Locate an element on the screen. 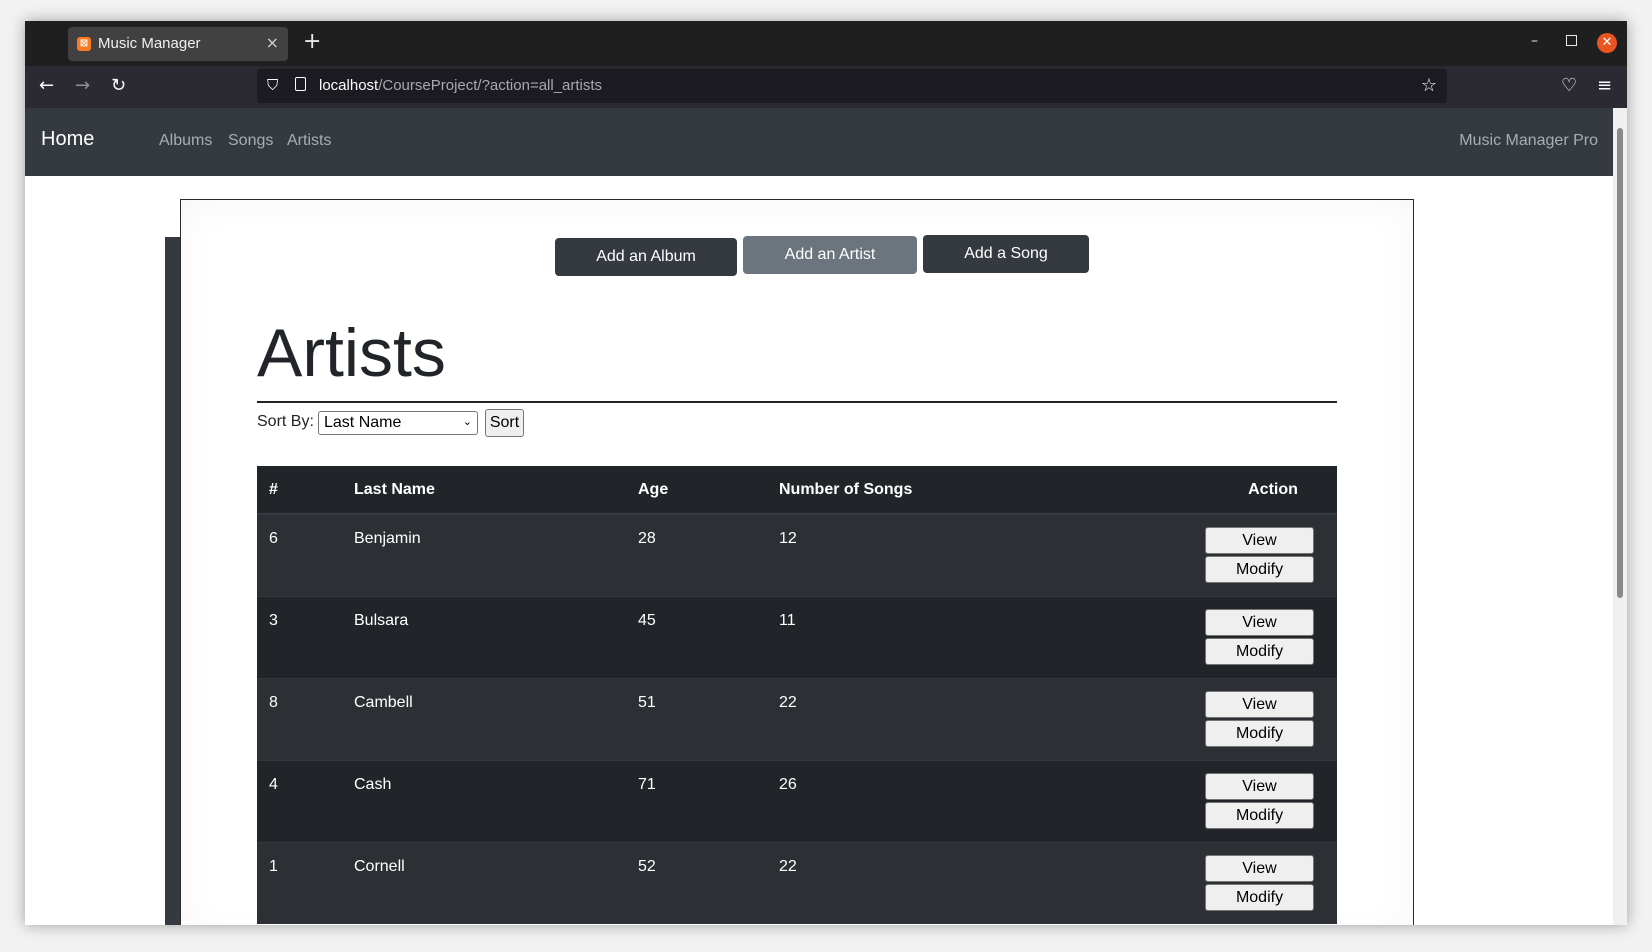 The width and height of the screenshot is (1652, 952). table-row: 1 Cornell 52 22 View Modify is located at coordinates (797, 883).